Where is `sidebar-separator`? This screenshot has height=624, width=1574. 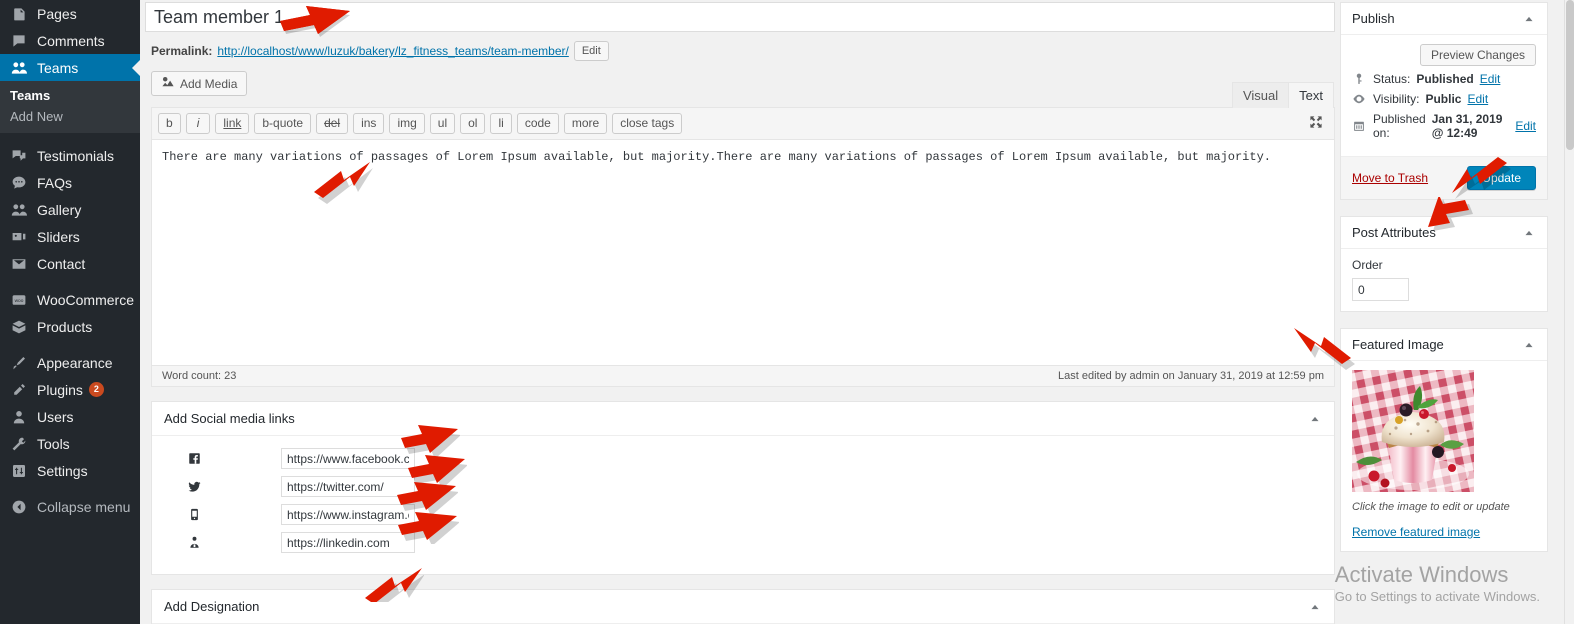
sidebar-separator is located at coordinates (70, 488).